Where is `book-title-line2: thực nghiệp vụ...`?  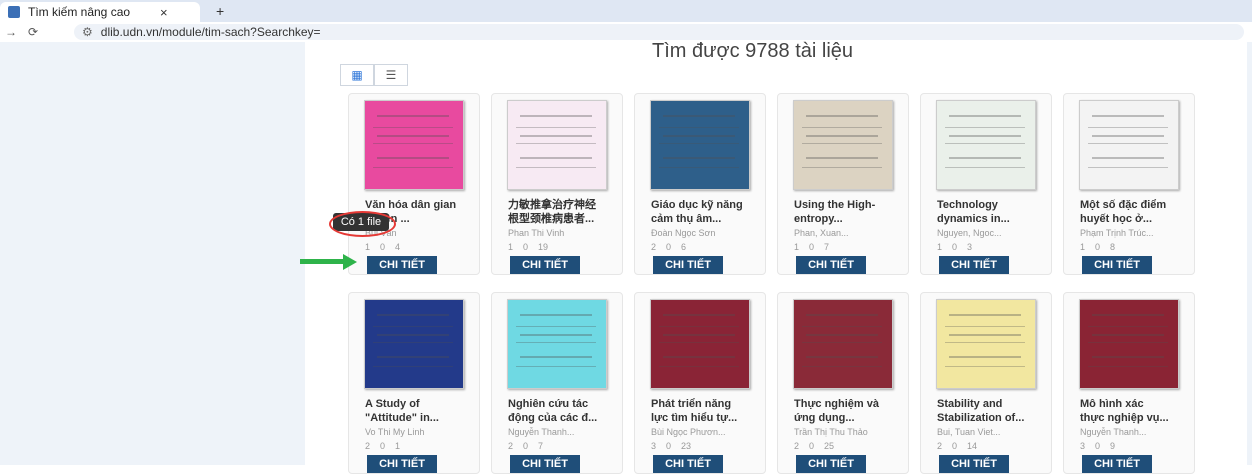 book-title-line2: thực nghiệp vụ... is located at coordinates (1124, 418).